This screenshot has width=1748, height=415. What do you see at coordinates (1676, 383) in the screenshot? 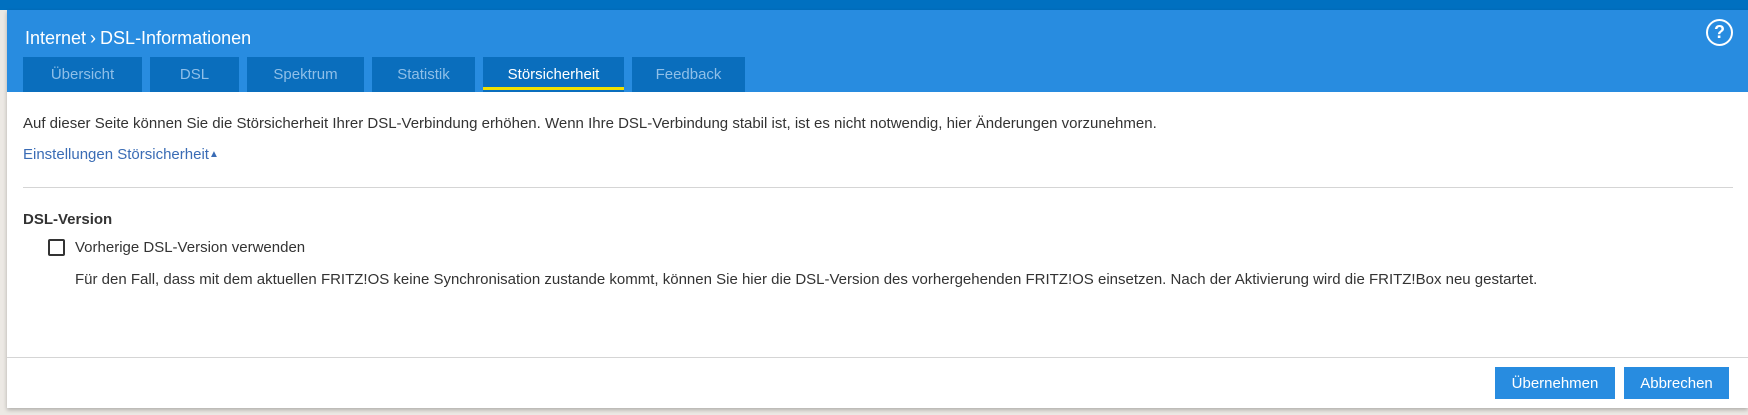
I see `cancel-button: Abbrechen` at bounding box center [1676, 383].